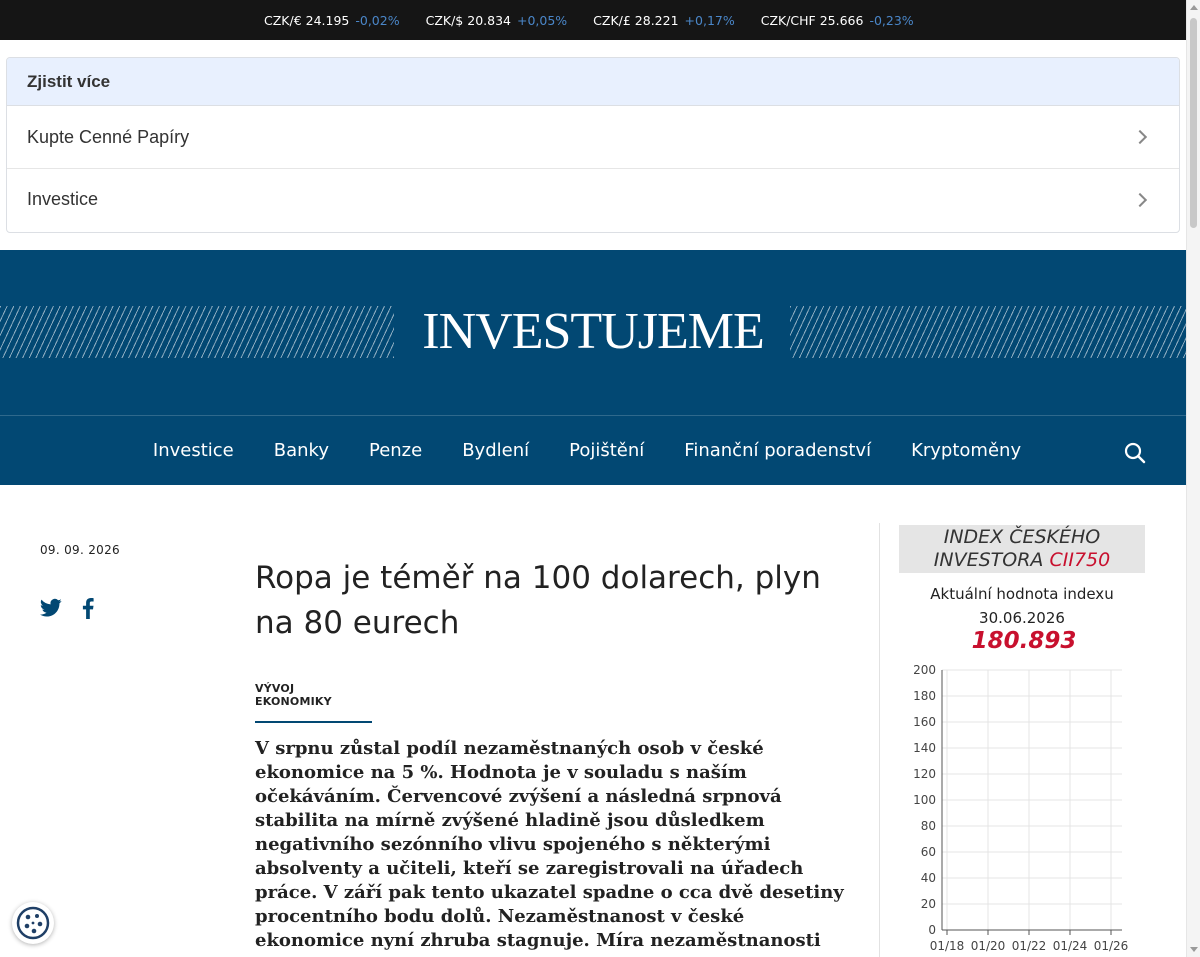 Image resolution: width=1200 pixels, height=957 pixels. What do you see at coordinates (1193, 123) in the screenshot?
I see `scrollbar-thumb` at bounding box center [1193, 123].